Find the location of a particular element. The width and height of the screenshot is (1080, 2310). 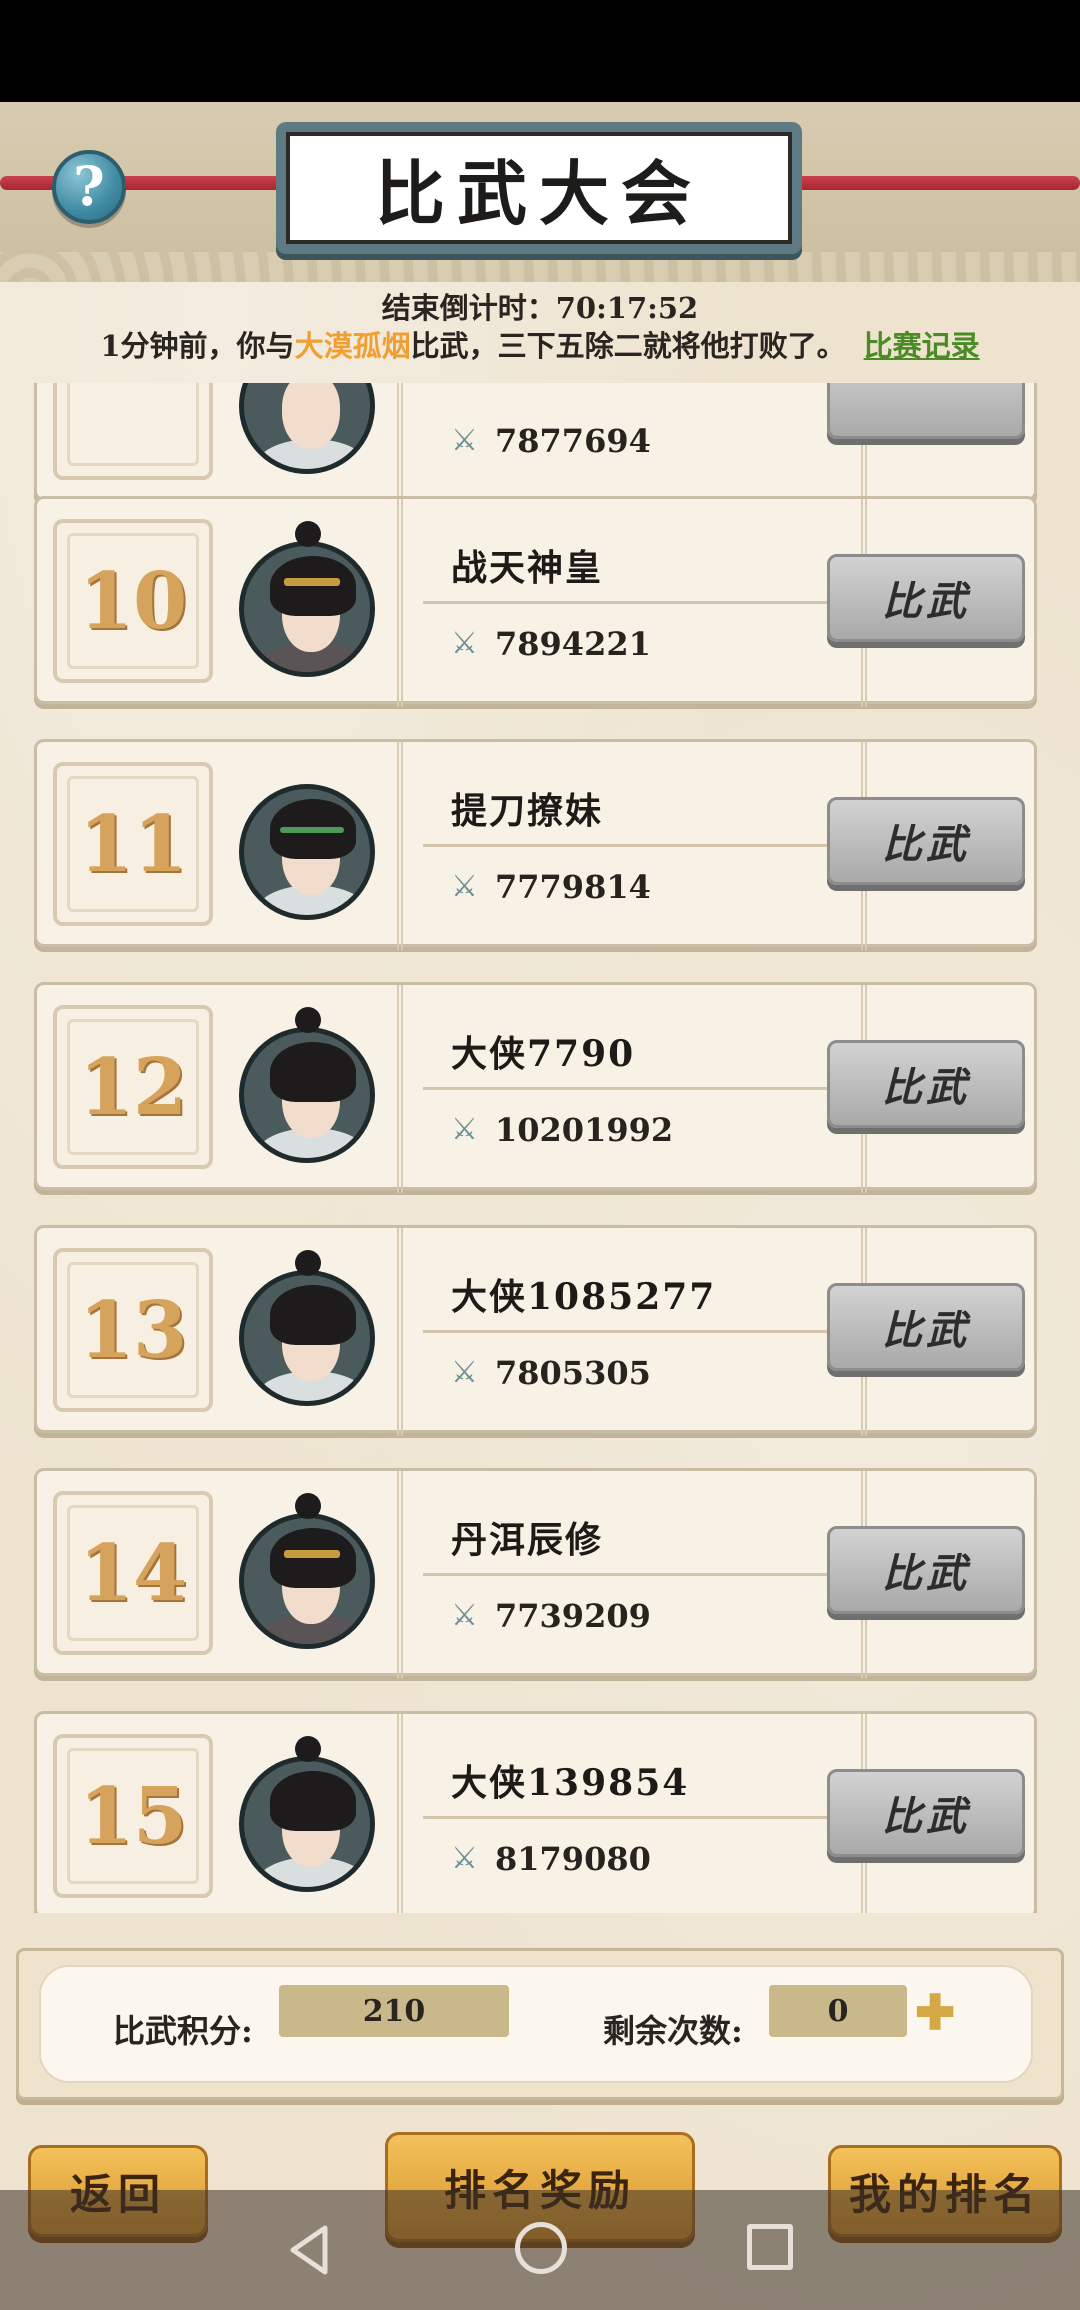

battle-message-prefix: 1分钟前，你与 is located at coordinates (197, 346).